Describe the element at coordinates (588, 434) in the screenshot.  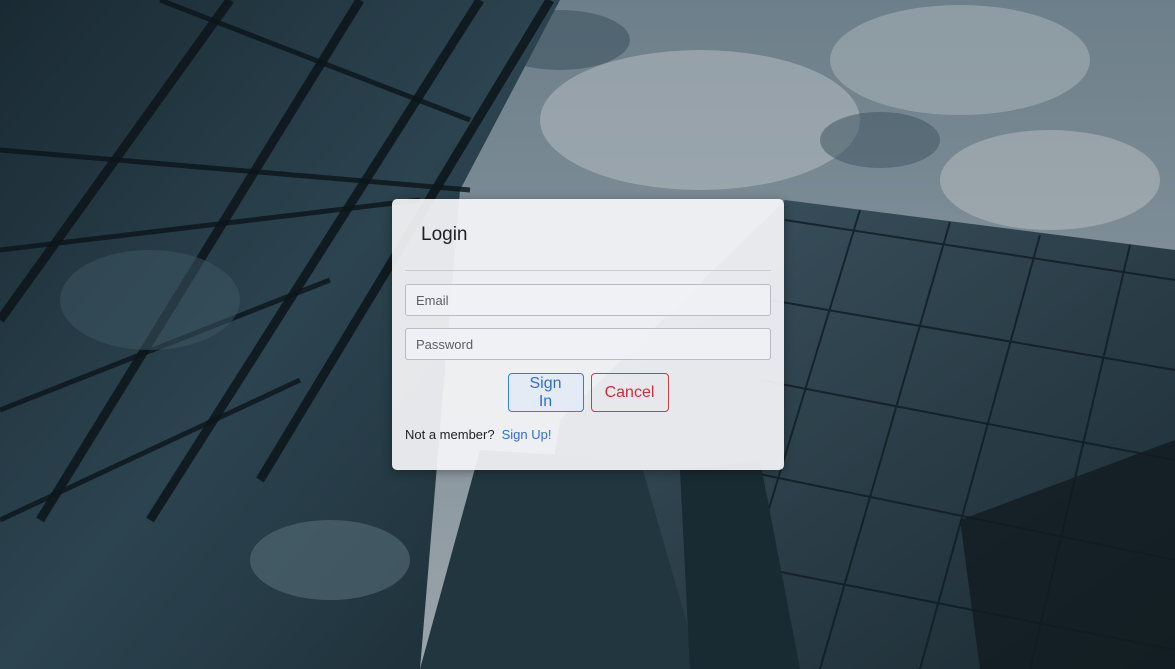
I see `signup-prompt: Not a member? Sign Up!` at that location.